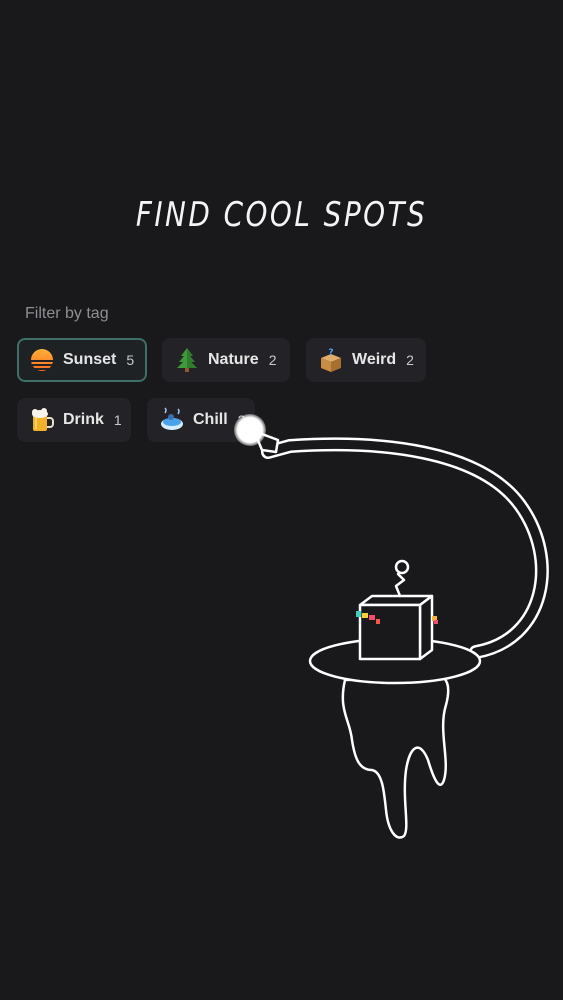 The image size is (563, 1000). Describe the element at coordinates (250, 430) in the screenshot. I see `cursor-pointer` at that location.